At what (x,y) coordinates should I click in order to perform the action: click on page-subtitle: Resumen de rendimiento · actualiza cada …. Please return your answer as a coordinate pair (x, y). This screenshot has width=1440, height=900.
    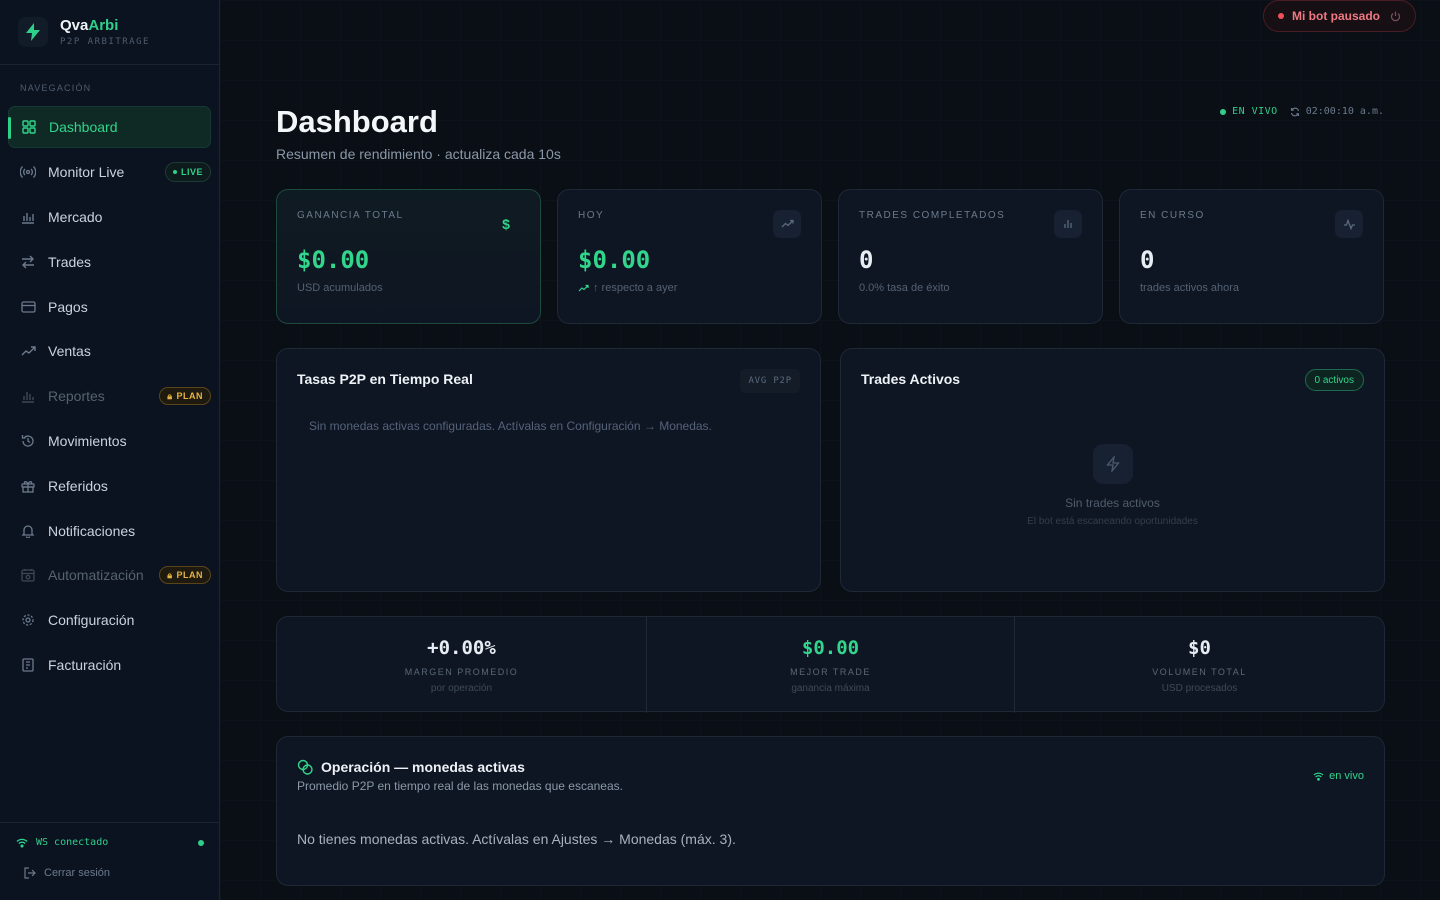
    Looking at the image, I should click on (418, 154).